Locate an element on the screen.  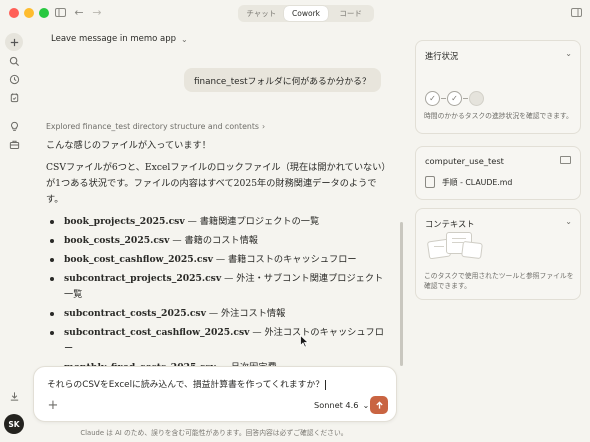
right-panel-toggle-icon is located at coordinates (576, 12).